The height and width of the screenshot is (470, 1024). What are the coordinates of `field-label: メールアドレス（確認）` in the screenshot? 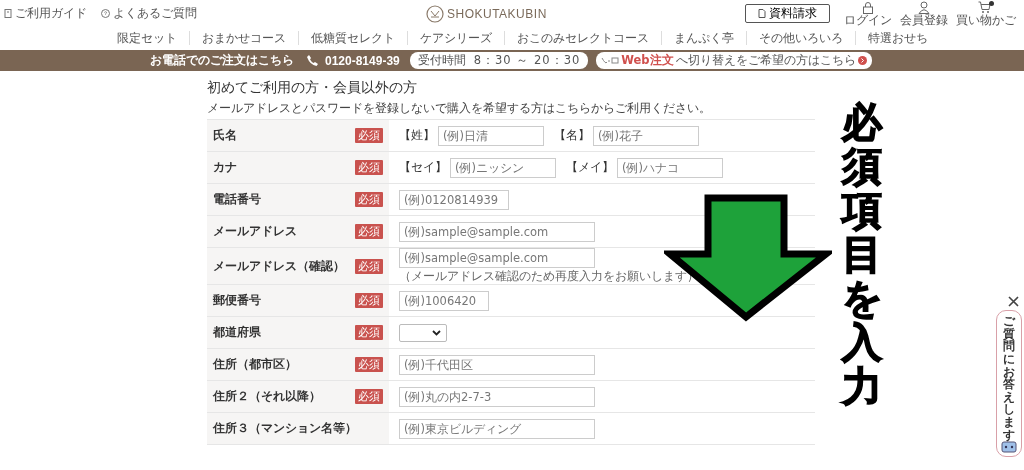 It's located at (279, 266).